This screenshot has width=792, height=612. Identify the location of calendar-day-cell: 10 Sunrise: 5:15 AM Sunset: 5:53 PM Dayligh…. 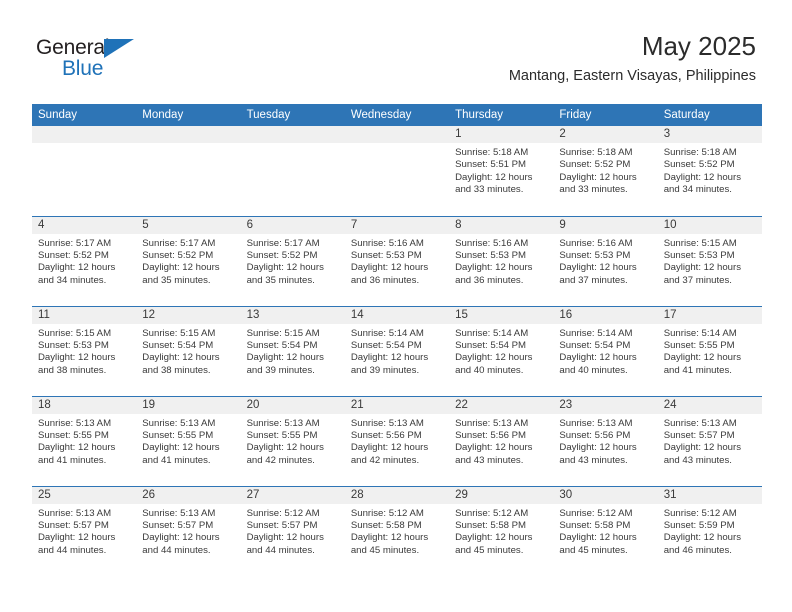
(709, 260).